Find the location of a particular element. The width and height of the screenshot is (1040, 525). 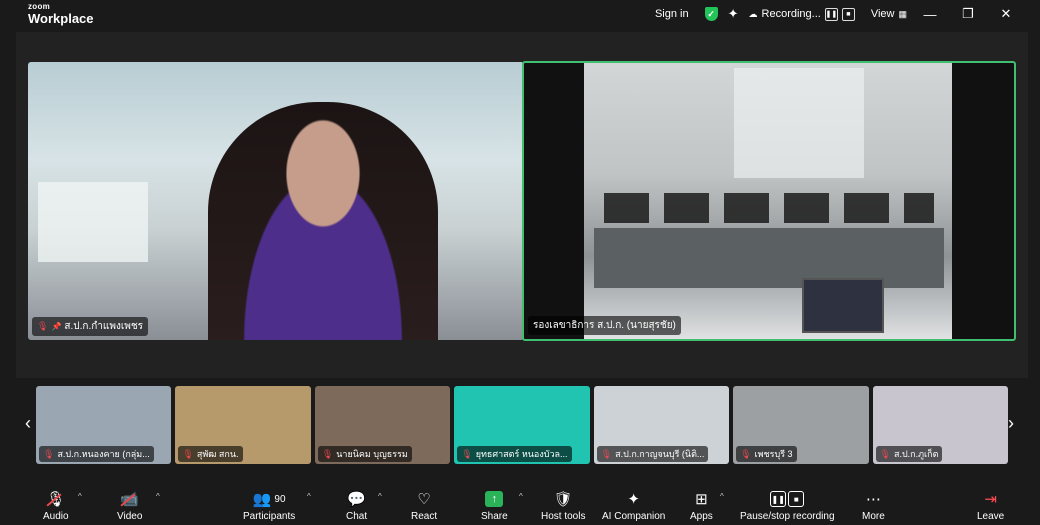

chat-options-caret-icon: ^ is located at coordinates (380, 496).